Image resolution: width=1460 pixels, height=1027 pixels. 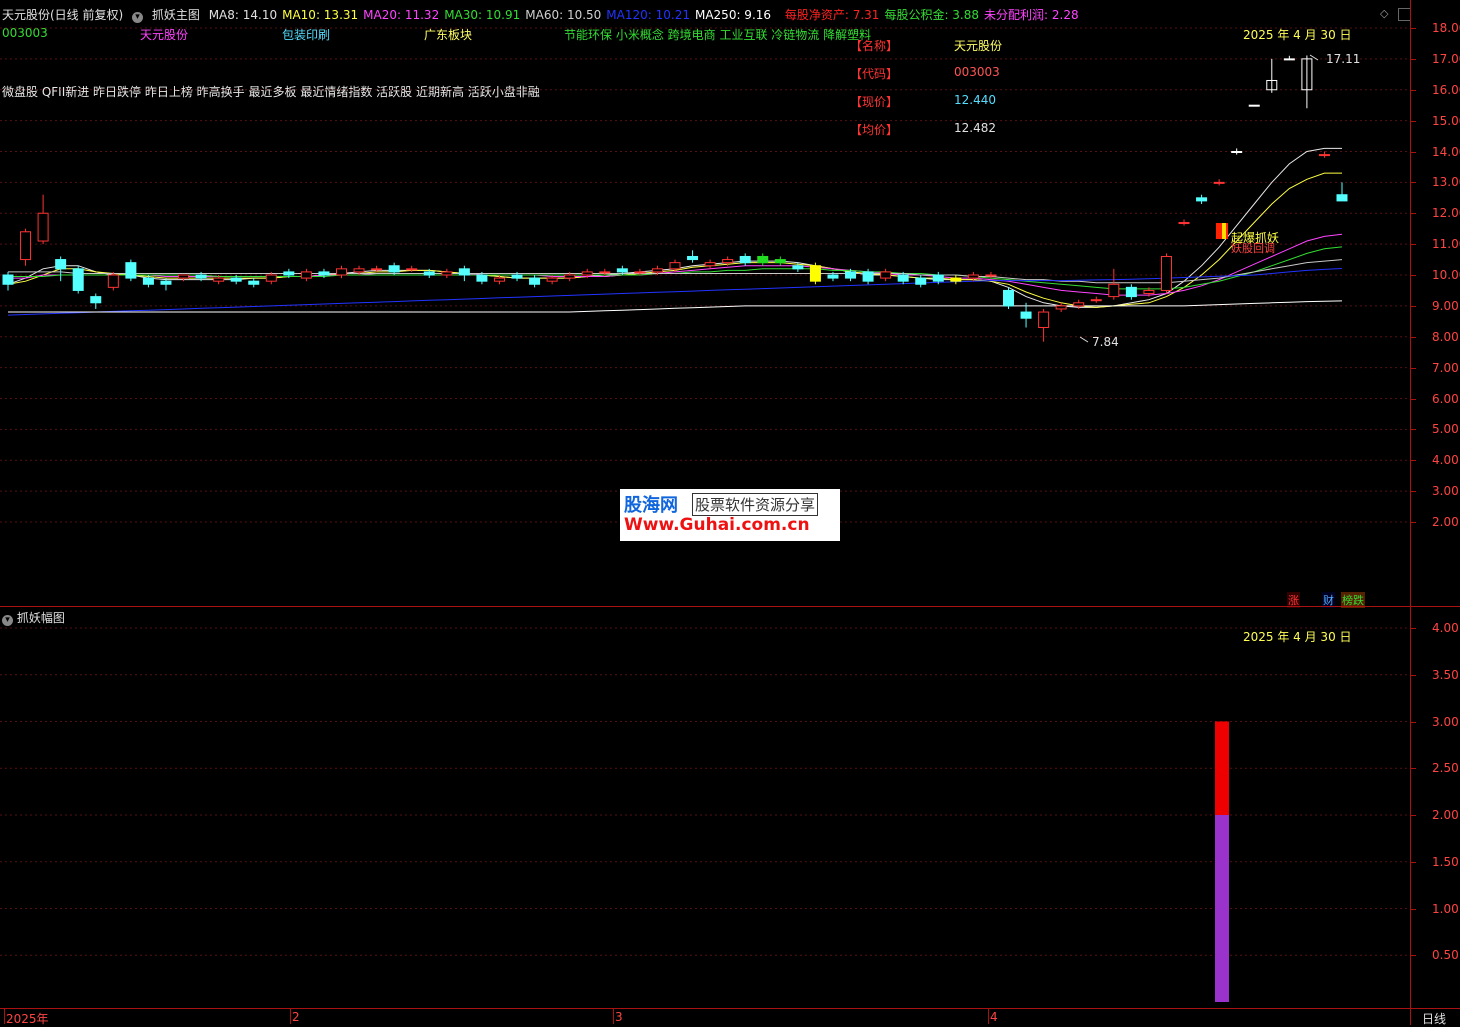 What do you see at coordinates (1446, 213) in the screenshot?
I see `y-tick-label: 12.00` at bounding box center [1446, 213].